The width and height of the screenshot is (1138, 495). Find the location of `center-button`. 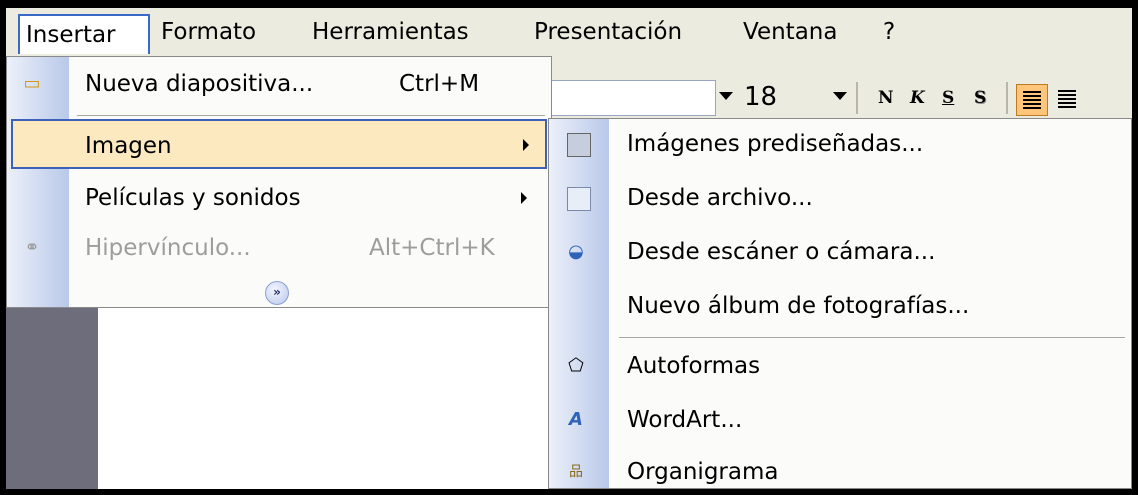

center-button is located at coordinates (1068, 100).